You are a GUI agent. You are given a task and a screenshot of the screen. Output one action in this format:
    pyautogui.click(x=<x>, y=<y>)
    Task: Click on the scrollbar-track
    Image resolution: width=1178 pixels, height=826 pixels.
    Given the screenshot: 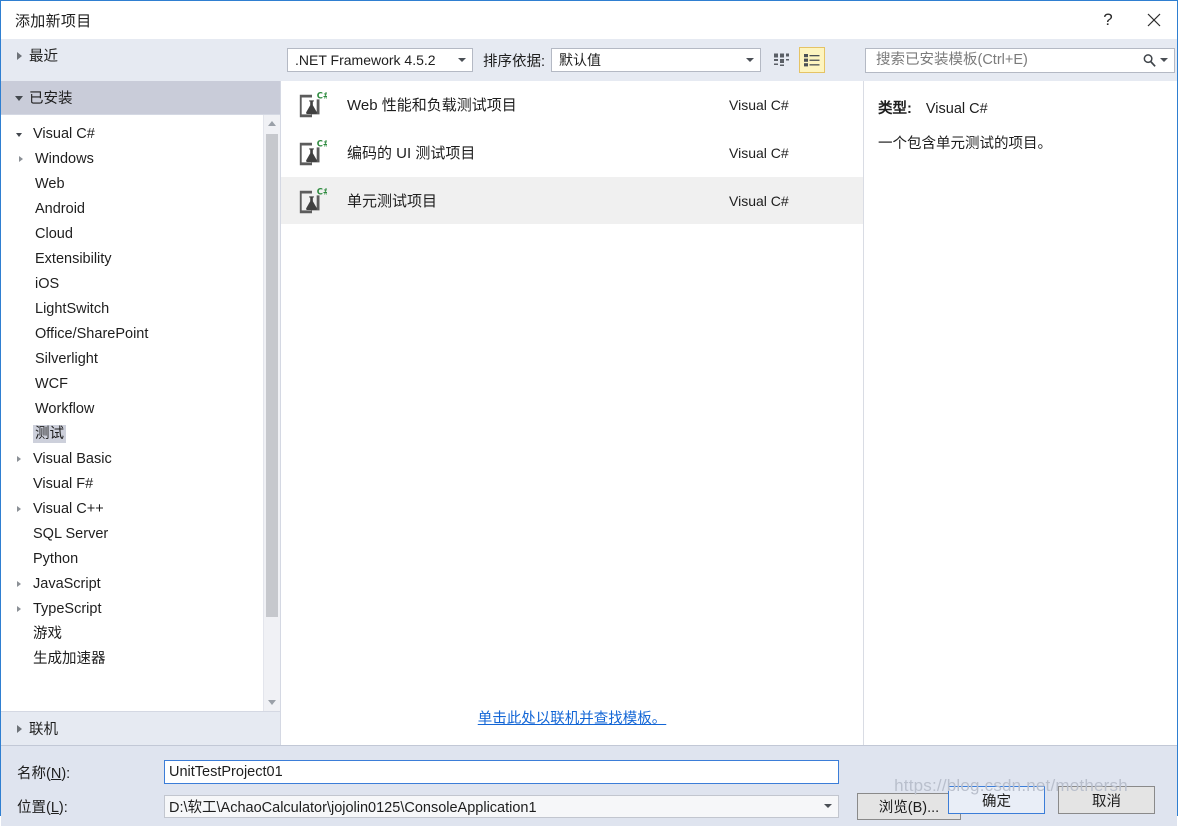 What is the action you would take?
    pyautogui.click(x=272, y=413)
    